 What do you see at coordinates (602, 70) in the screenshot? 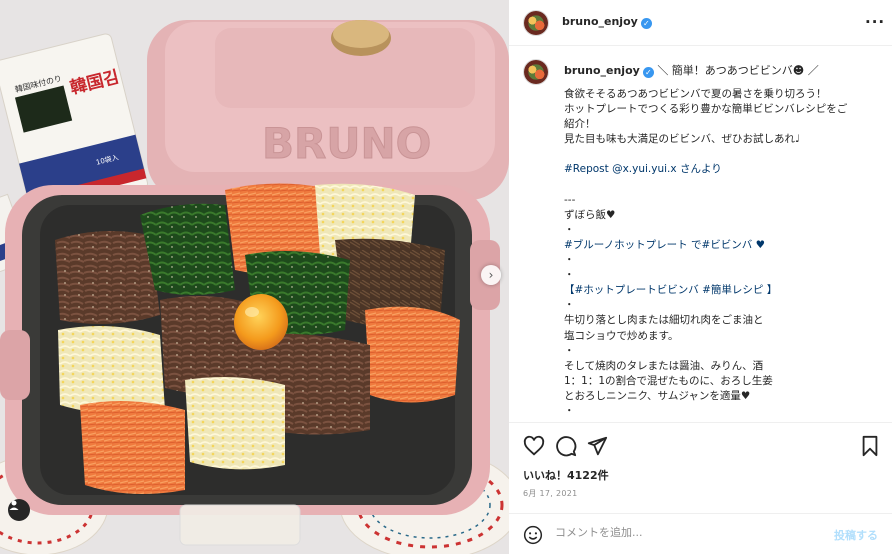
I see `caption-username: bruno_enjoy` at bounding box center [602, 70].